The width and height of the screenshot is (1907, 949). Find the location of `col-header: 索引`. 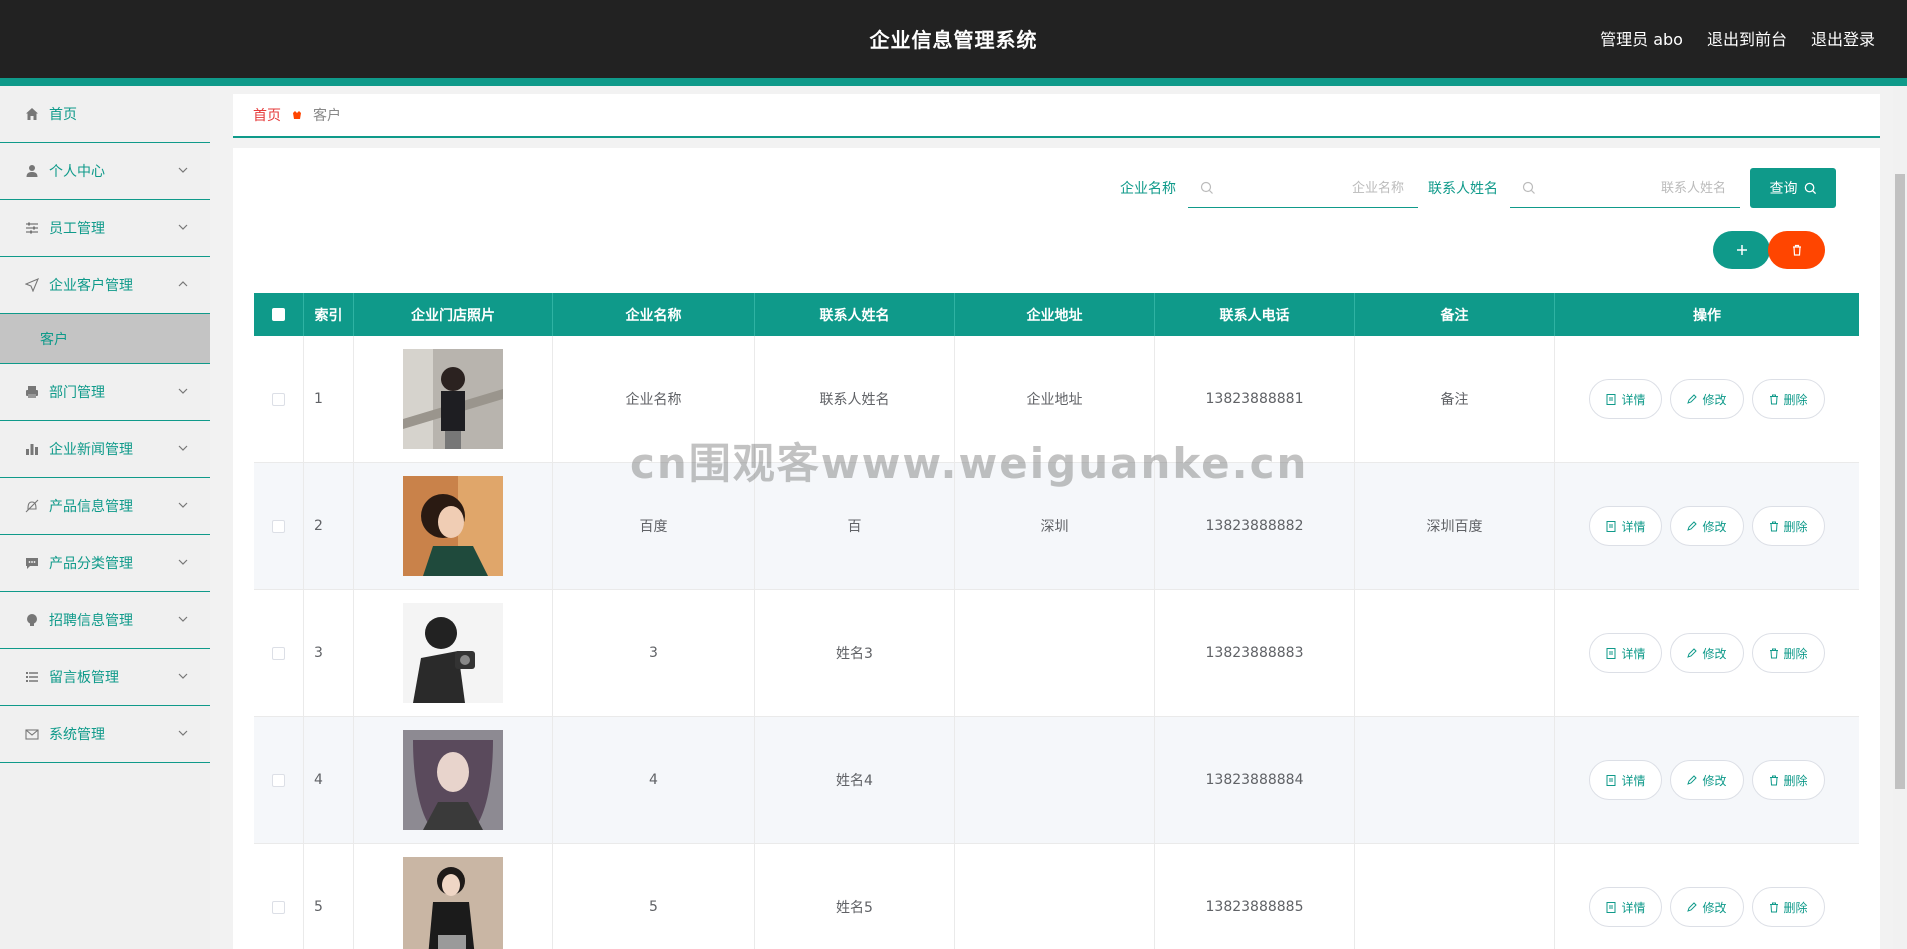

col-header: 索引 is located at coordinates (329, 314).